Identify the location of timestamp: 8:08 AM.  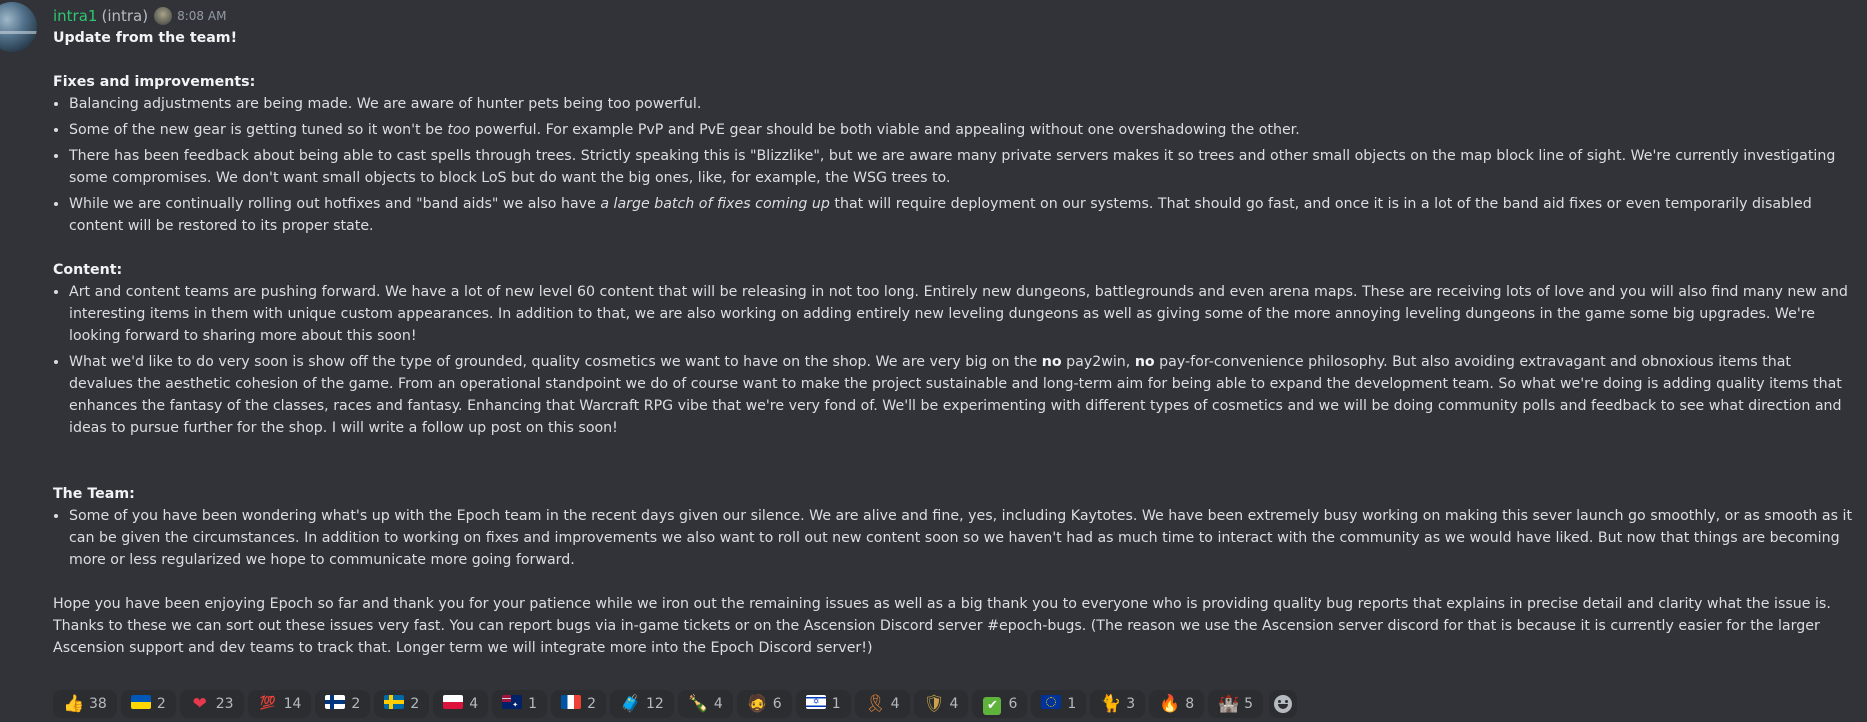
(201, 16).